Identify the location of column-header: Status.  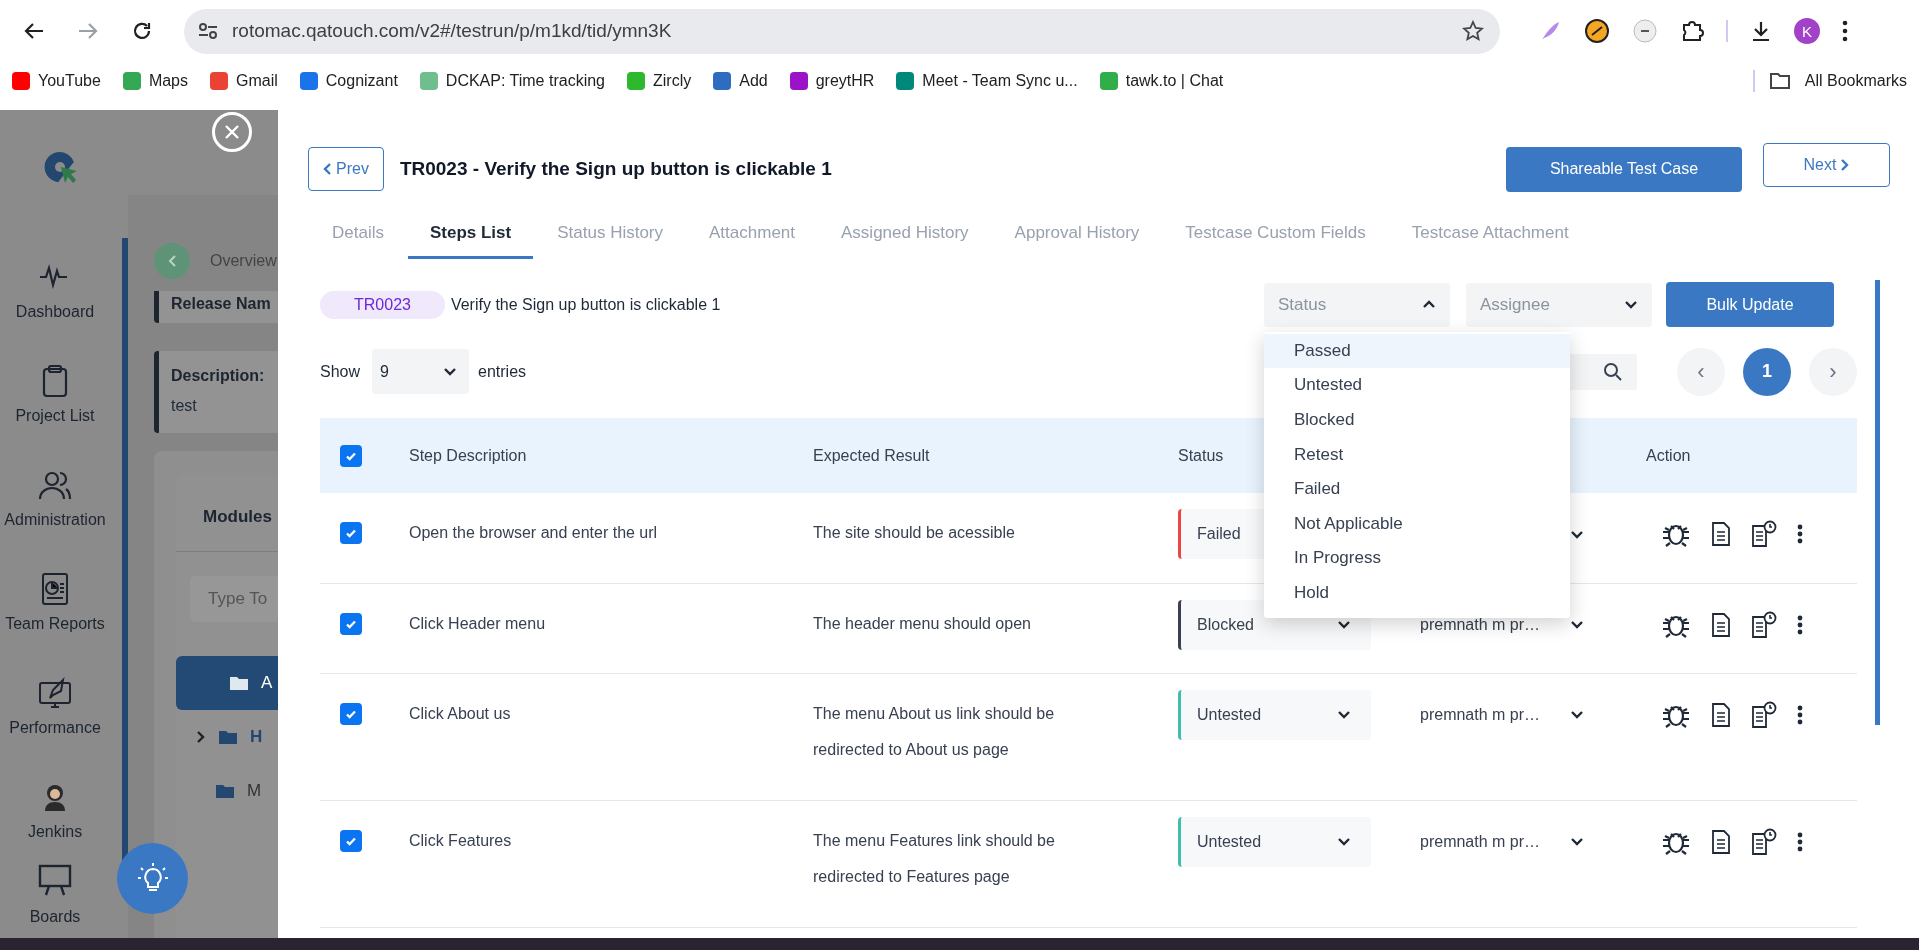
(1201, 455).